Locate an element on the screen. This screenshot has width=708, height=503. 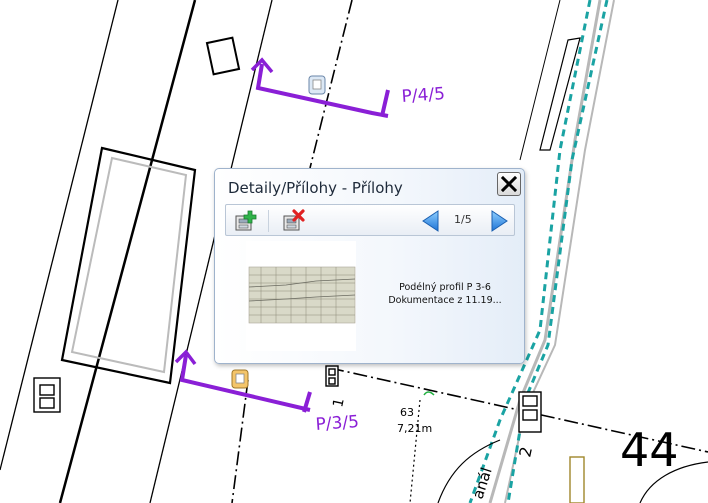
add-attachment-button is located at coordinates (245, 221).